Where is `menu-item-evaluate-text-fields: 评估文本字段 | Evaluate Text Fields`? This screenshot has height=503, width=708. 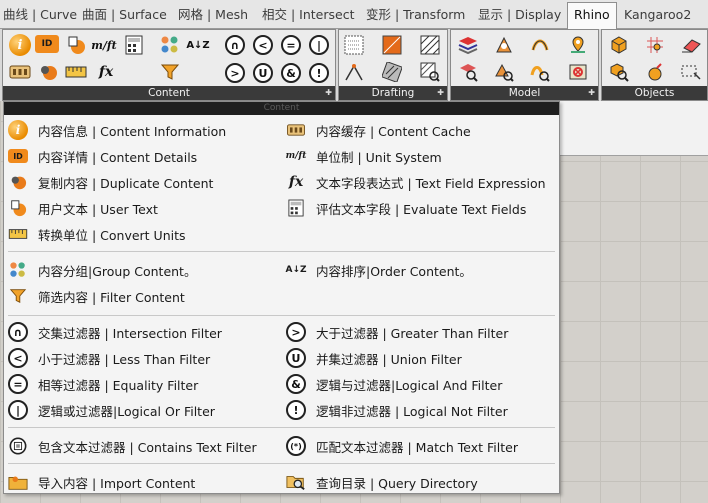
menu-item-evaluate-text-fields: 评估文本字段 | Evaluate Text Fields is located at coordinates (406, 208).